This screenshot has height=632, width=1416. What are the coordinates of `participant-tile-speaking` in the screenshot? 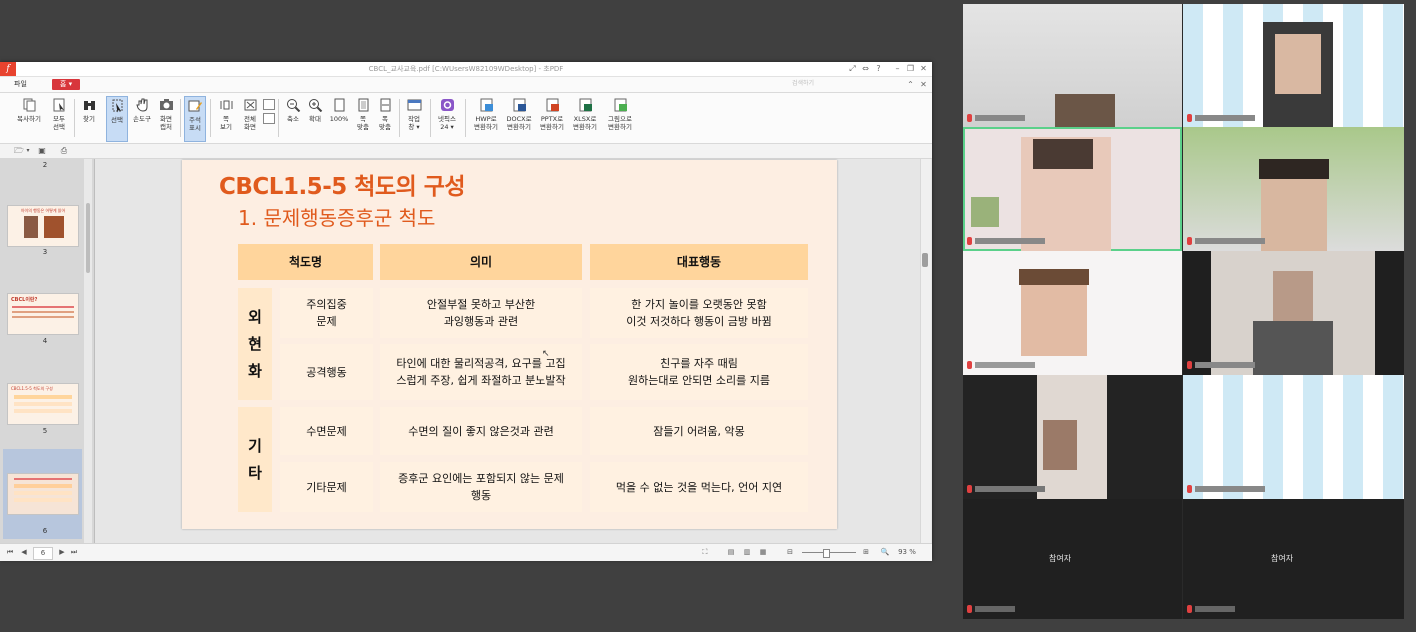 It's located at (1072, 189).